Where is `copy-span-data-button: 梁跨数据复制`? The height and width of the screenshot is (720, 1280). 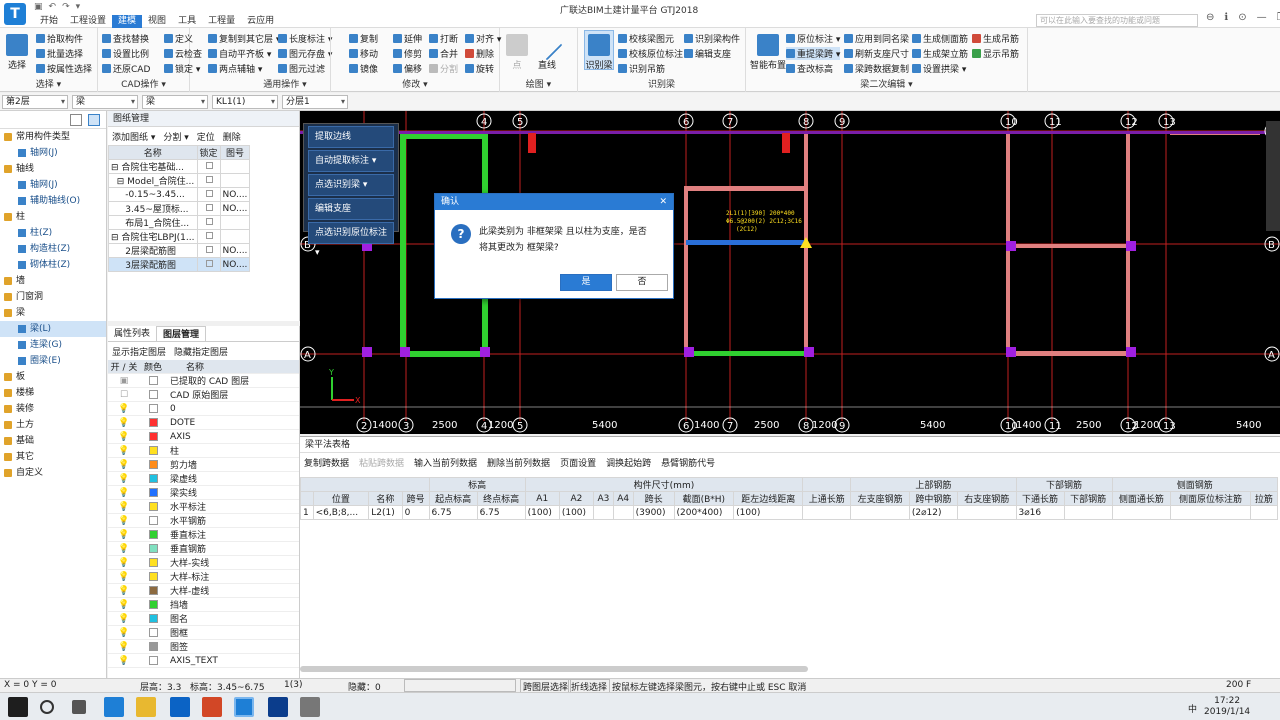 copy-span-data-button: 梁跨数据复制 is located at coordinates (876, 68).